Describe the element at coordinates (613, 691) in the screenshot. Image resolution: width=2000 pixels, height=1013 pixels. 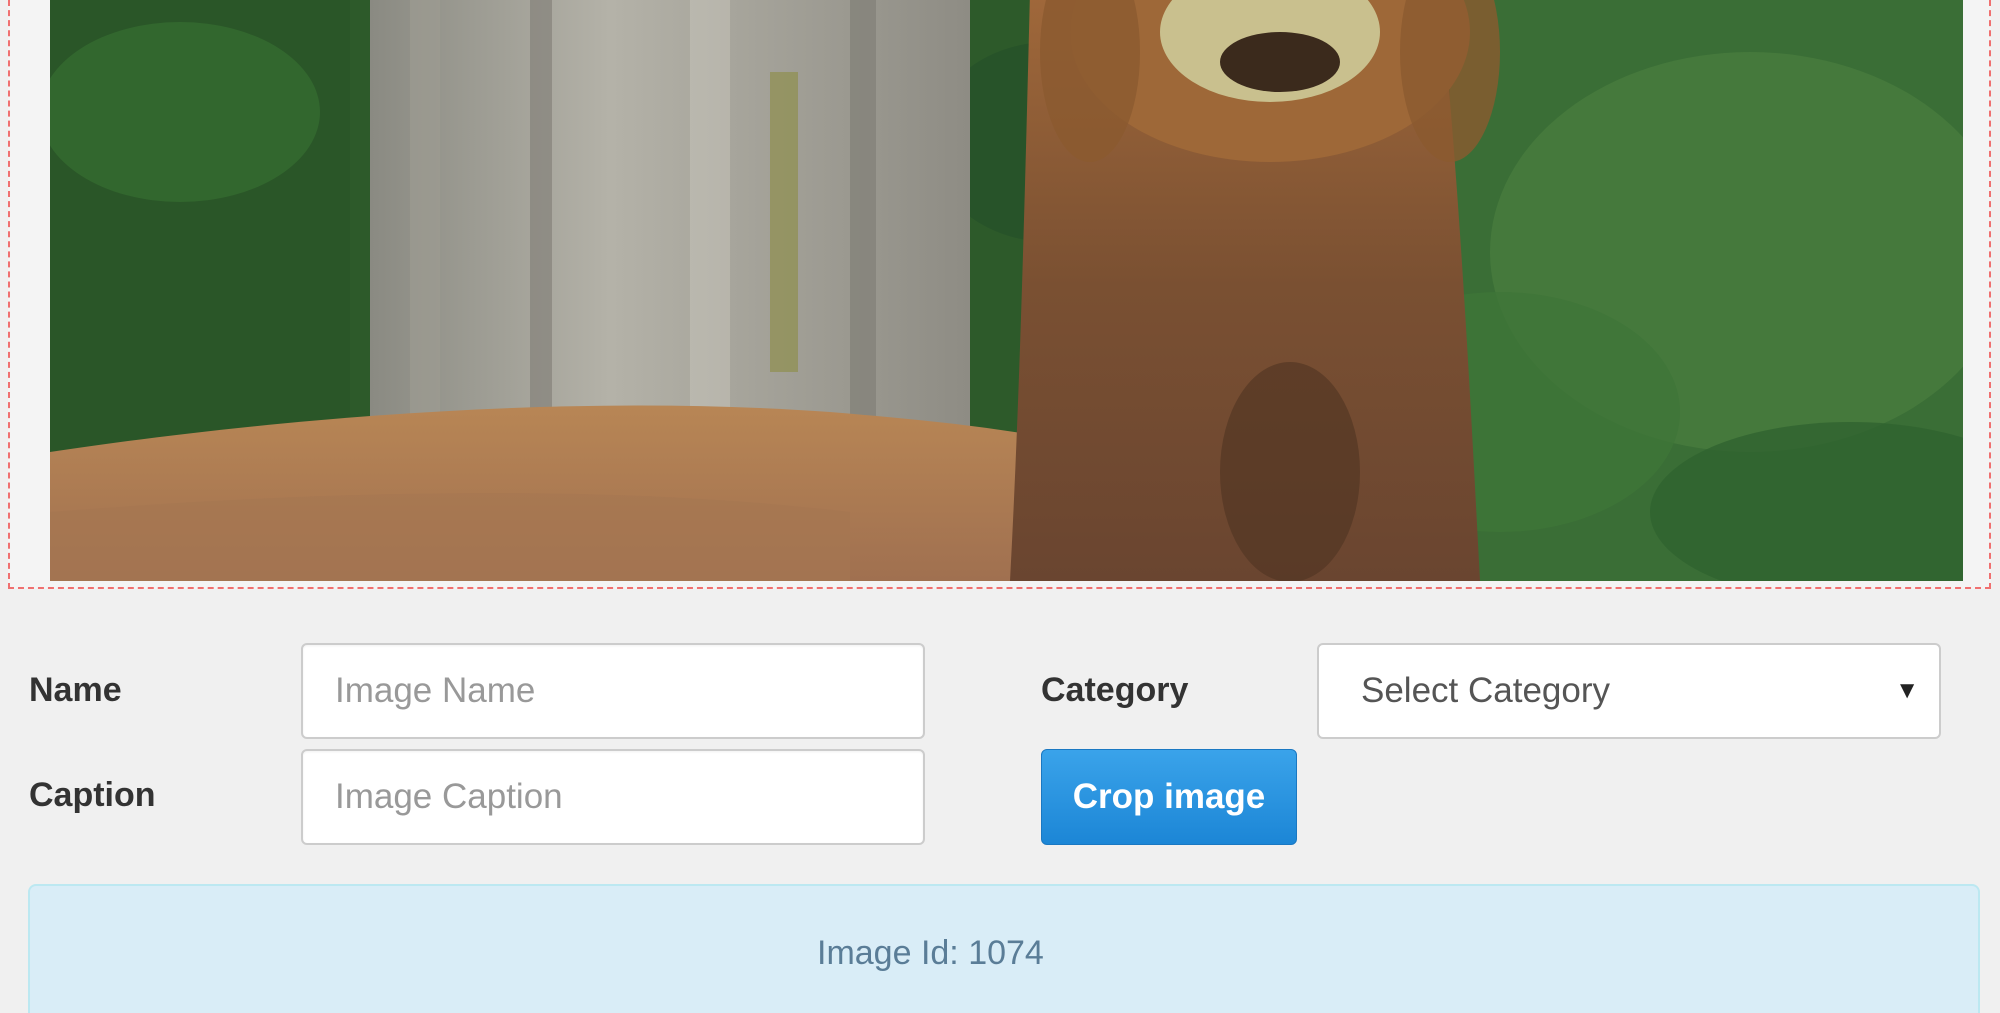
I see `name-input` at that location.